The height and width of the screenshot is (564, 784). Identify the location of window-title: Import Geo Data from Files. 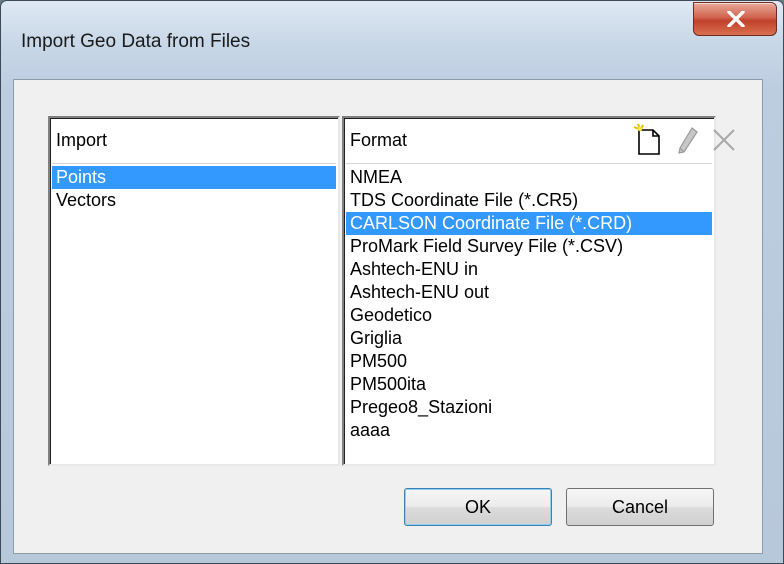
(136, 41).